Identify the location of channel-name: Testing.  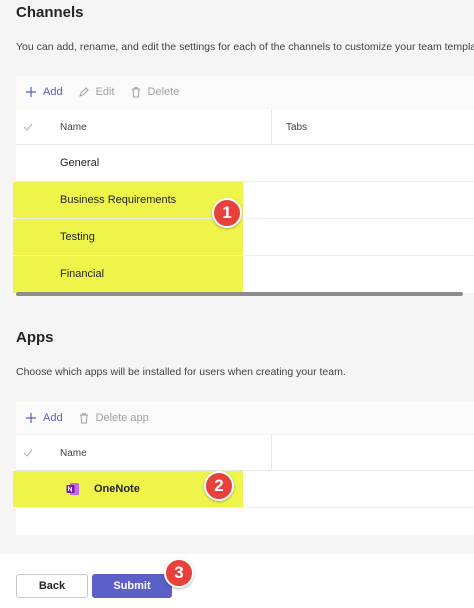
(77, 237).